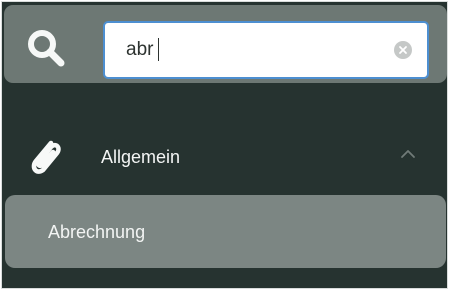 This screenshot has height=292, width=451. Describe the element at coordinates (46, 157) in the screenshot. I see `paperclip-icon` at that location.